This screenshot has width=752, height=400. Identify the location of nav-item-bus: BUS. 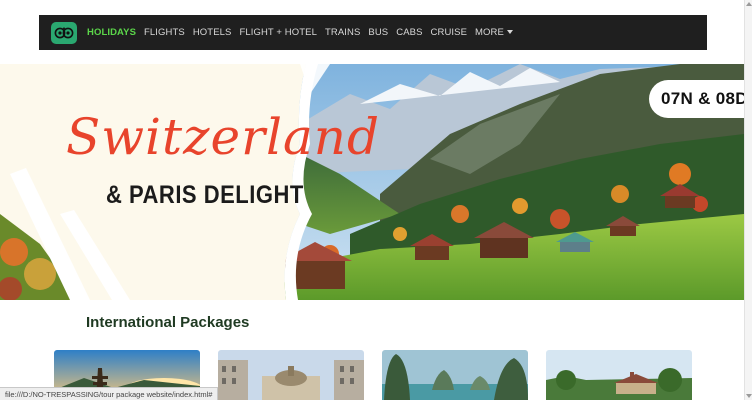
(378, 32).